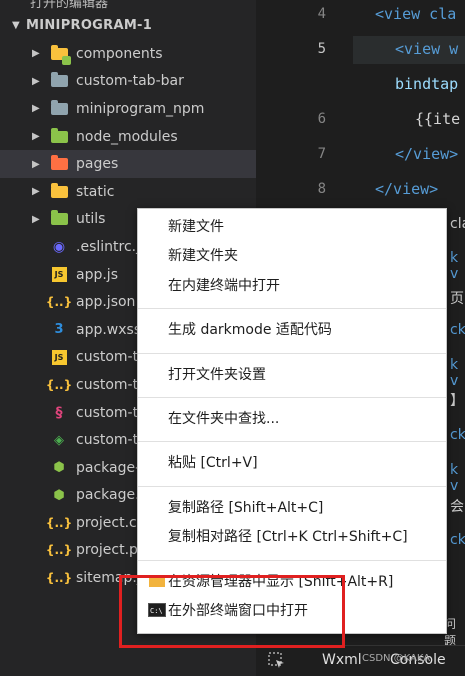  Describe the element at coordinates (292, 374) in the screenshot. I see `context-menu-item: 打开文件夹设置` at that location.